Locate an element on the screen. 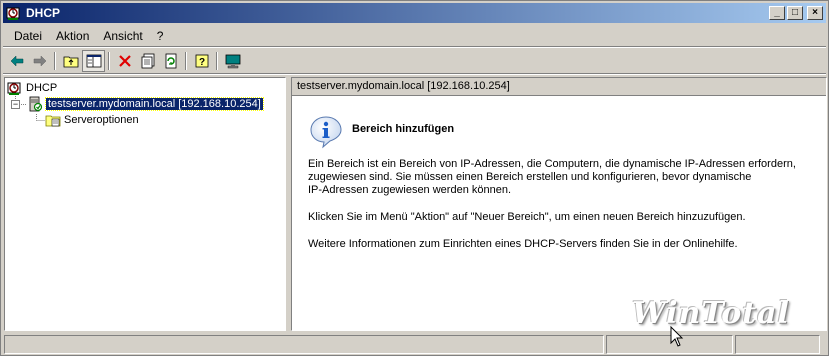 This screenshot has width=829, height=356. back-arrow-icon is located at coordinates (16, 61).